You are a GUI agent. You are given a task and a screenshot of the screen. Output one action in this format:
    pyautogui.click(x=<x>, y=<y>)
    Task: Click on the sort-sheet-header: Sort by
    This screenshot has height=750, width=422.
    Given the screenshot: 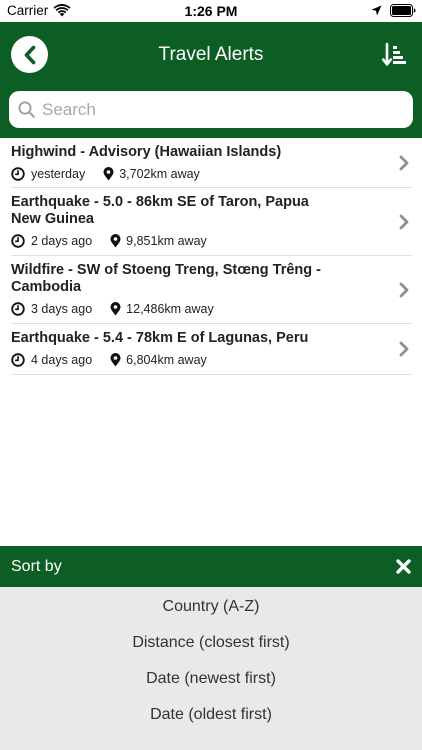 What is the action you would take?
    pyautogui.click(x=211, y=566)
    